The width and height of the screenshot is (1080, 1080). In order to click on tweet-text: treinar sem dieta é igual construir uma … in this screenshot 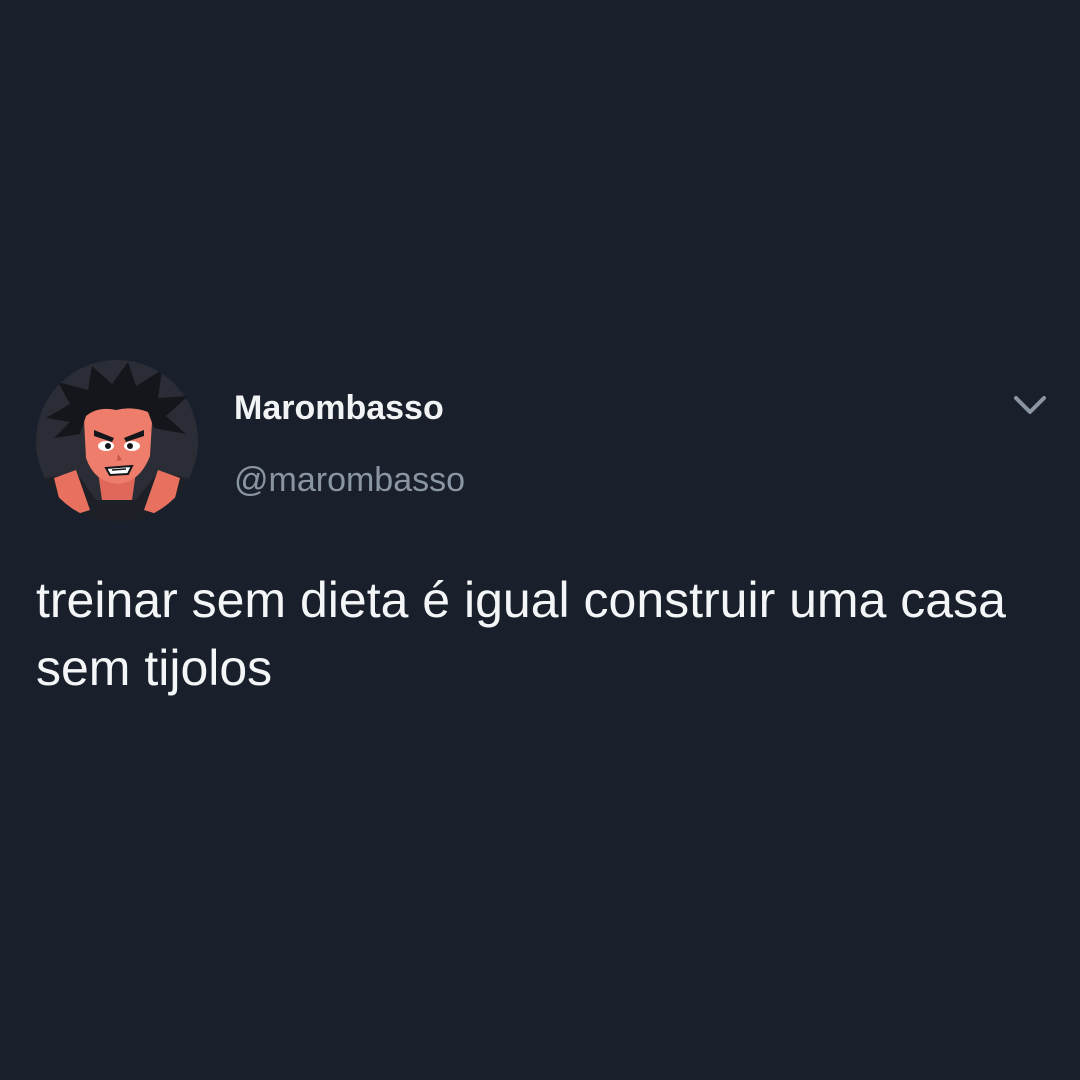, I will do `click(521, 634)`.